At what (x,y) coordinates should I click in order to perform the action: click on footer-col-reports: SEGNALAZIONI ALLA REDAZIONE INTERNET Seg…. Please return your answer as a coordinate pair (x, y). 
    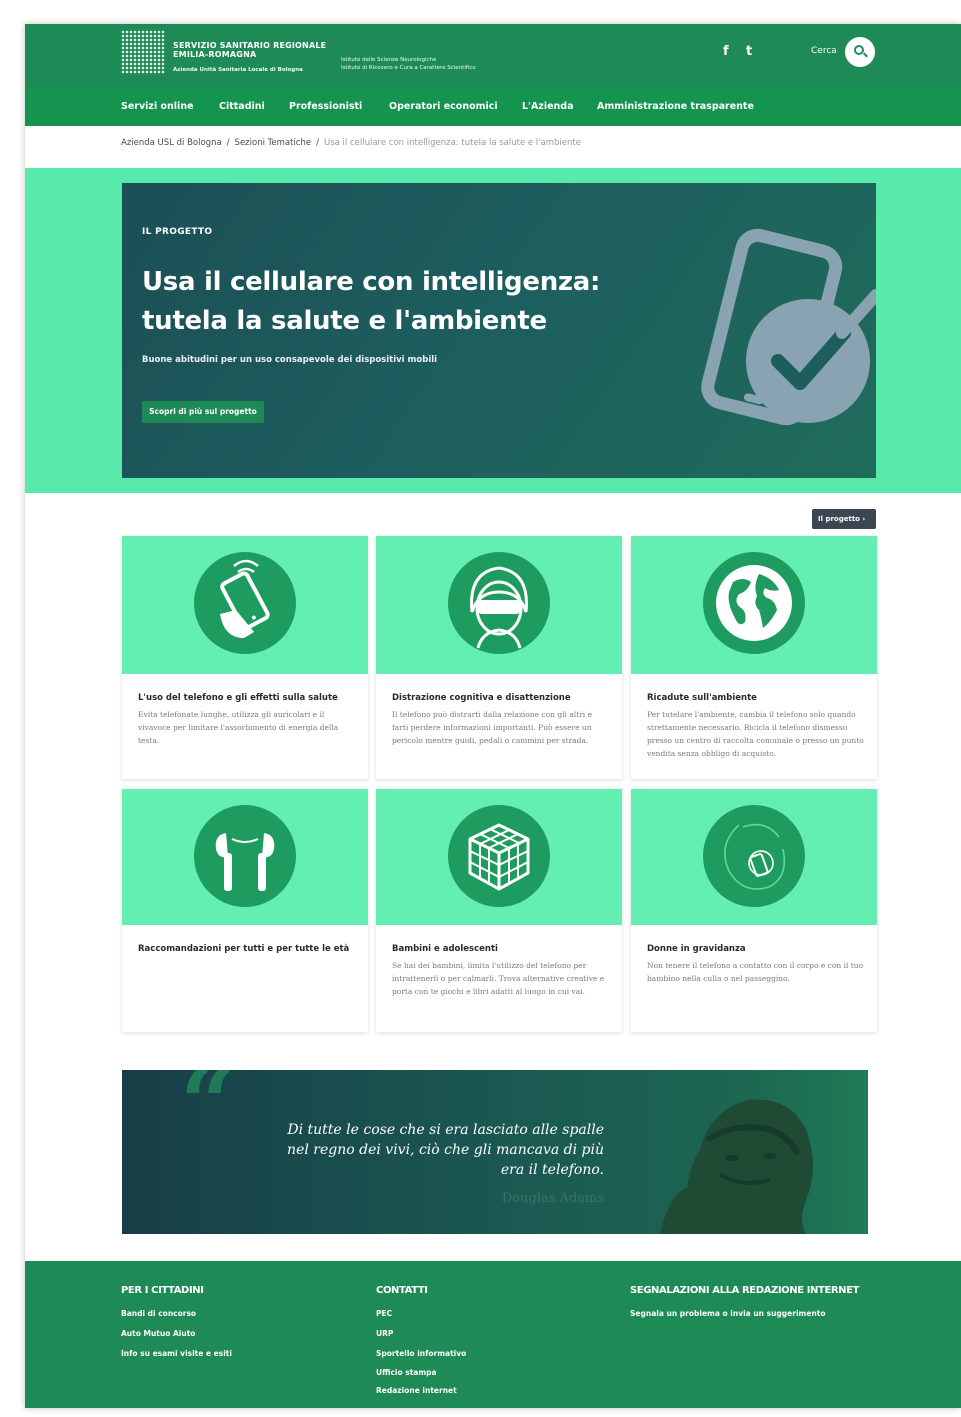
    Looking at the image, I should click on (744, 1304).